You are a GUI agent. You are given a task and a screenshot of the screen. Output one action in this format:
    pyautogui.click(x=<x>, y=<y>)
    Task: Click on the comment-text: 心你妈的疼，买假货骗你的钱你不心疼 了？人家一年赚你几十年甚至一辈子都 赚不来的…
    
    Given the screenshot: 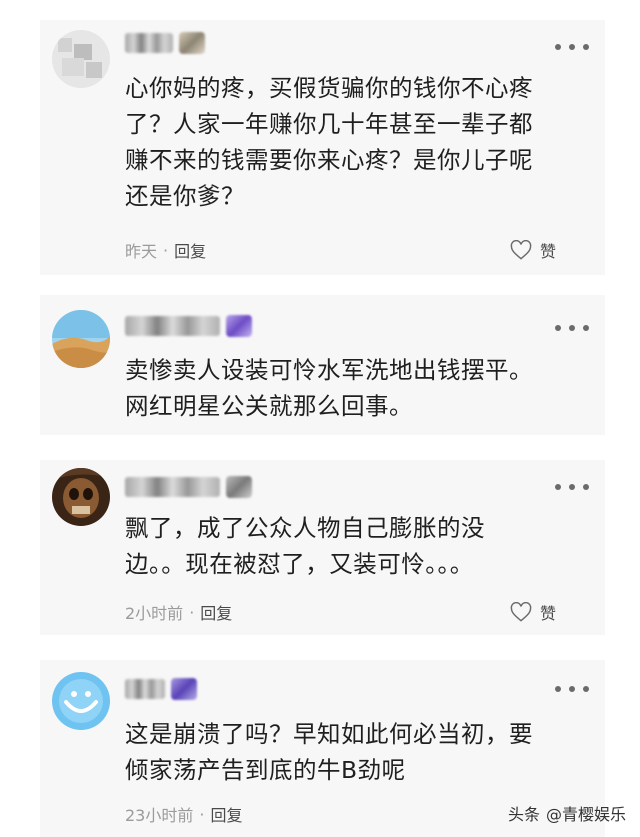 What is the action you would take?
    pyautogui.click(x=329, y=142)
    